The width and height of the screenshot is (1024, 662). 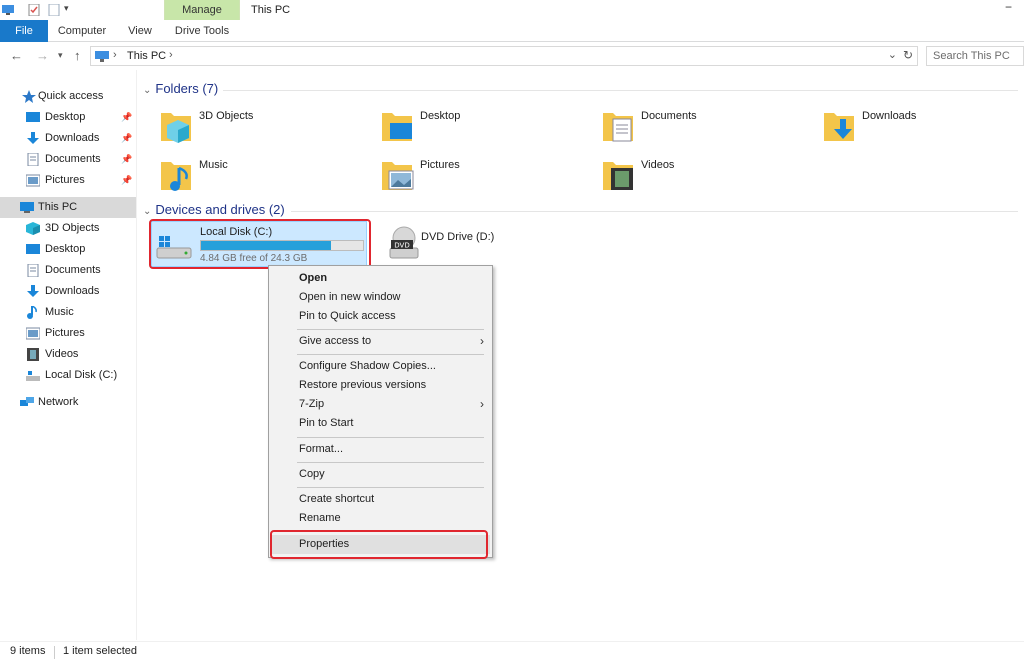 What do you see at coordinates (1008, 7) in the screenshot?
I see `minimize-button: −` at bounding box center [1008, 7].